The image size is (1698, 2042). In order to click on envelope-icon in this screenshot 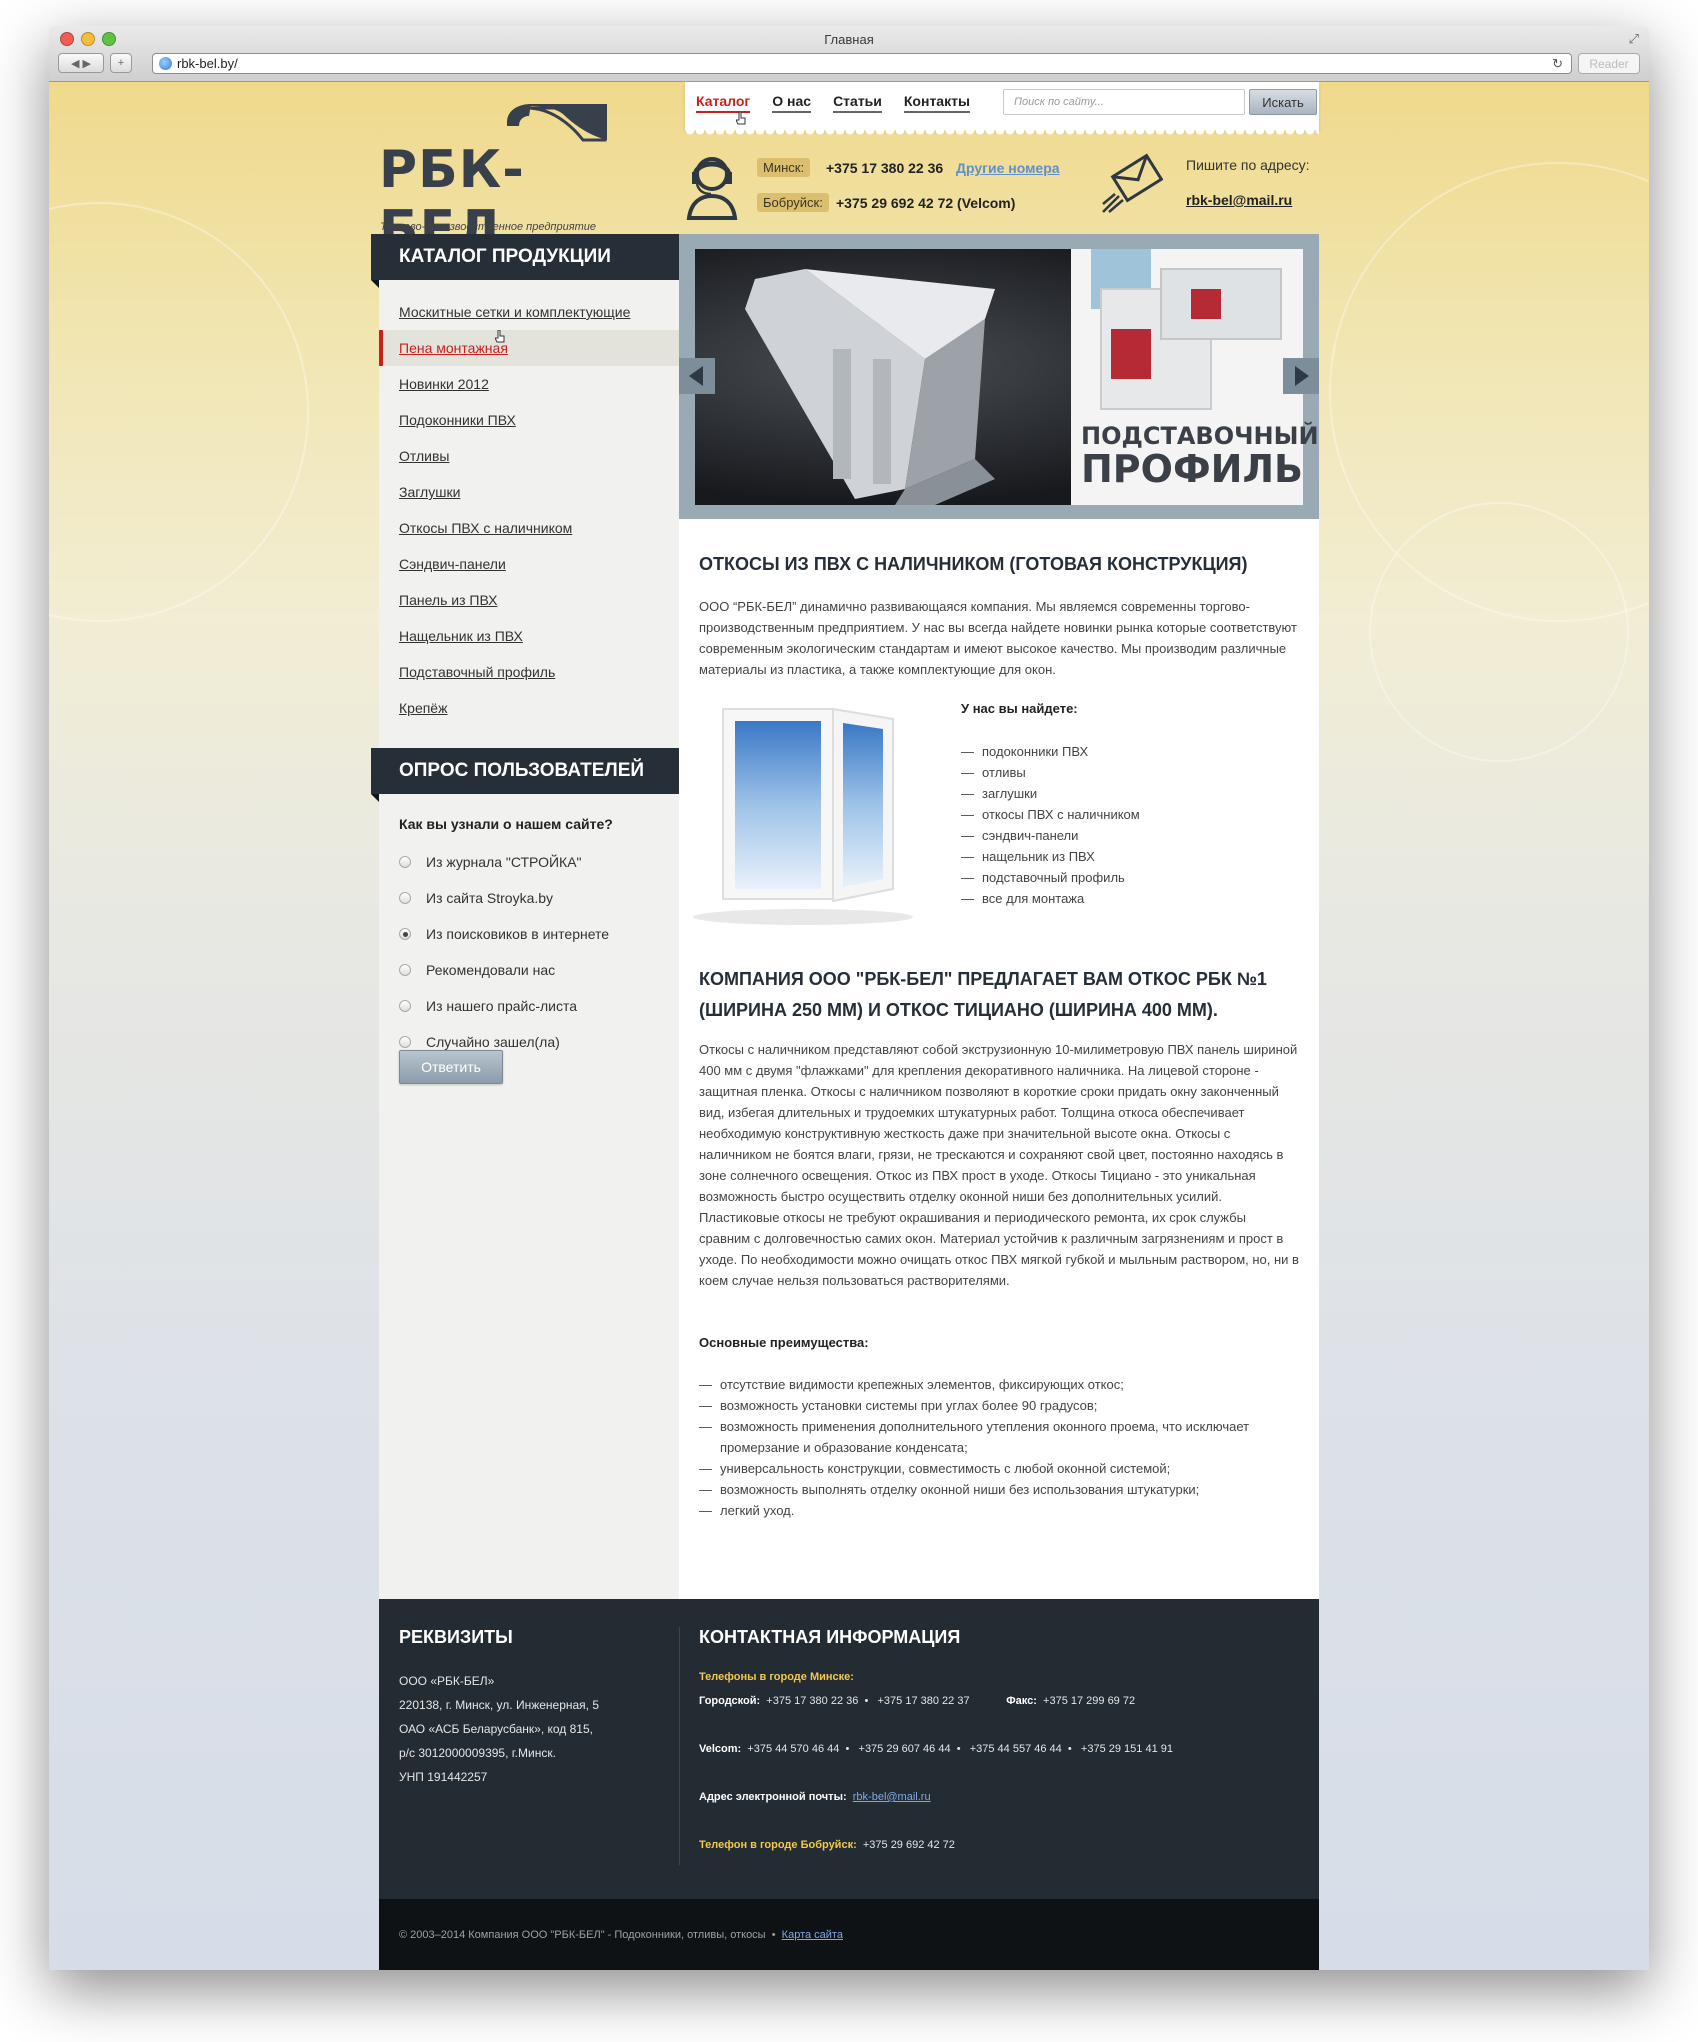, I will do `click(1132, 183)`.